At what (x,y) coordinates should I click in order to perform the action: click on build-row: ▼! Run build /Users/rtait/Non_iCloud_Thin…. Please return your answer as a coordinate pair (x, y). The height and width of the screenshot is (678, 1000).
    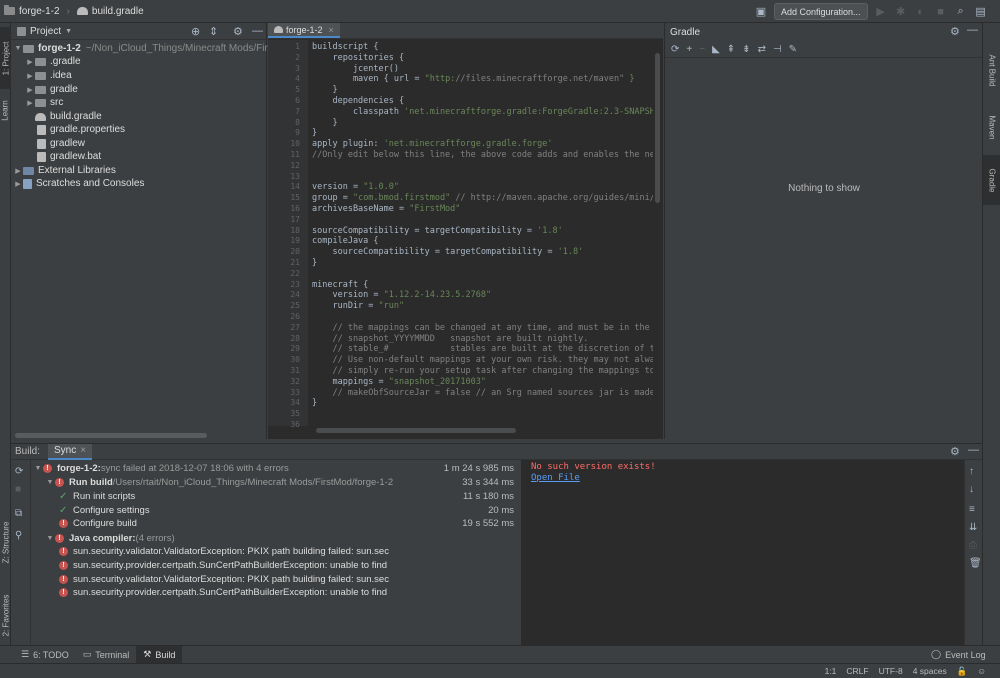
    Looking at the image, I should click on (275, 483).